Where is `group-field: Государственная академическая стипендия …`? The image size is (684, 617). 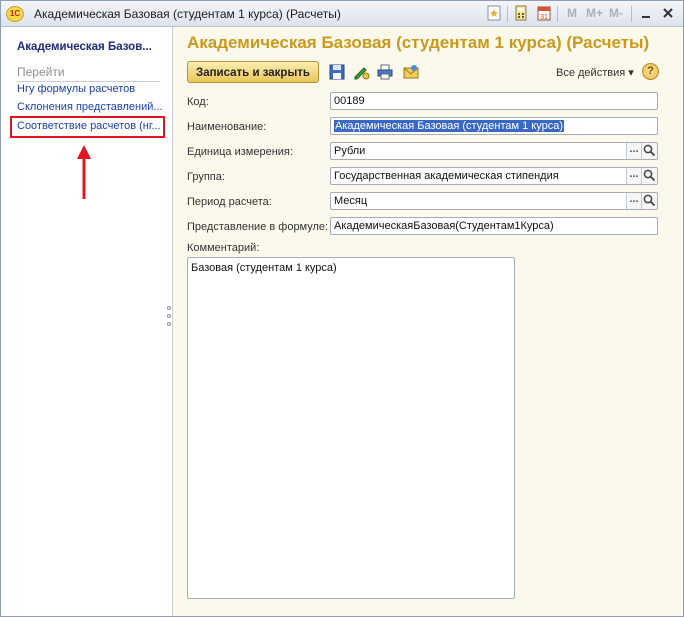
group-field: Государственная академическая стипендия … is located at coordinates (494, 176).